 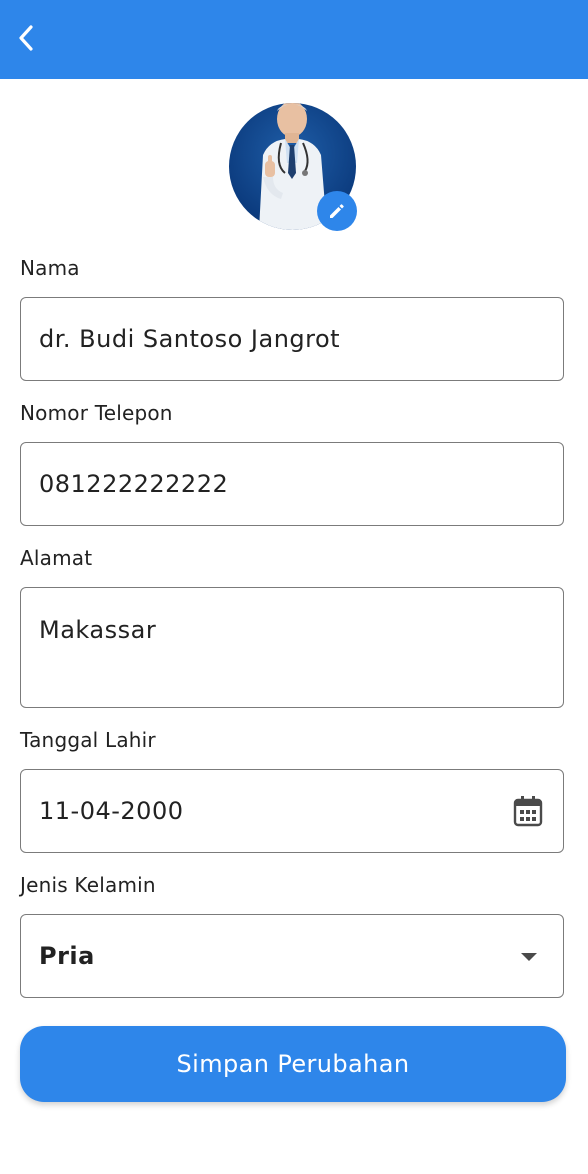 What do you see at coordinates (292, 484) in the screenshot?
I see `telepon-field: 081222222222` at bounding box center [292, 484].